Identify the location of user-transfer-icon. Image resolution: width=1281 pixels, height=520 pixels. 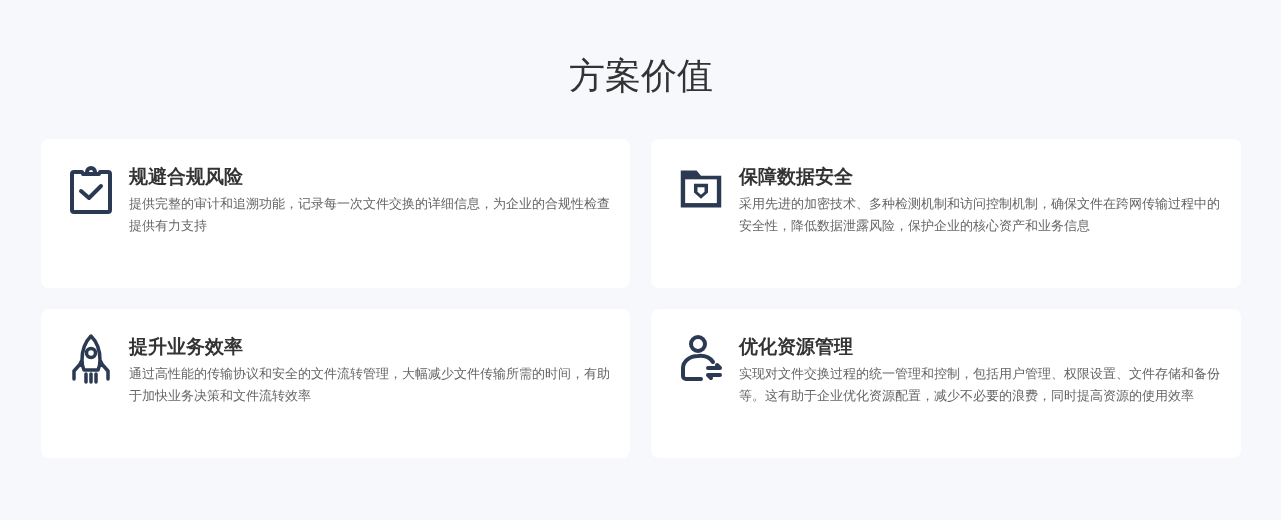
(701, 359).